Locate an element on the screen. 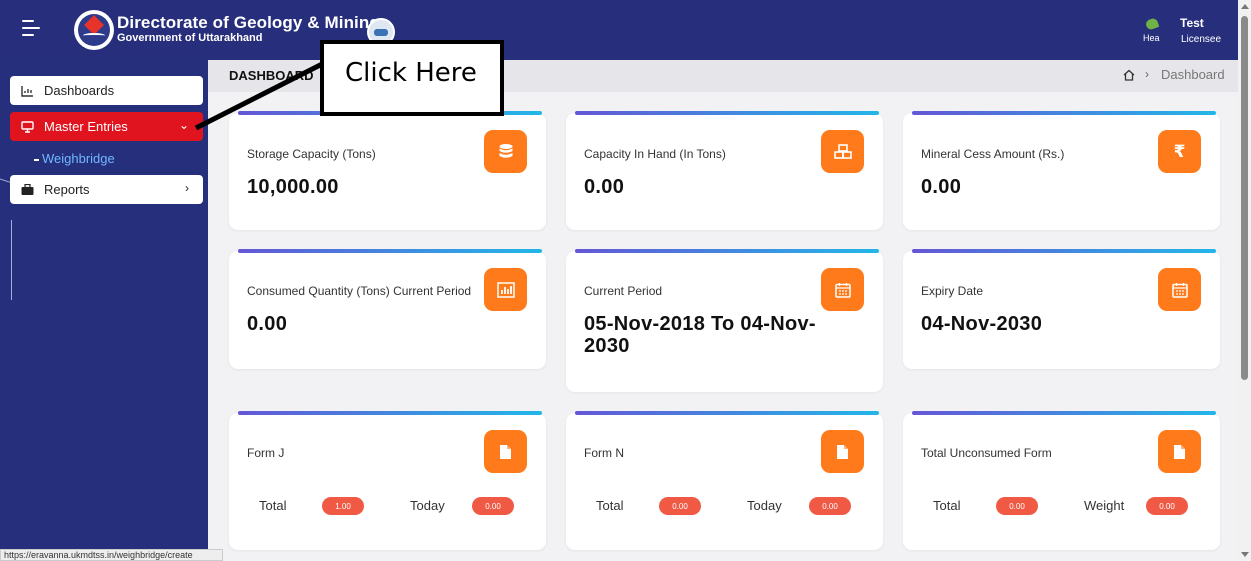  boxes-icon is located at coordinates (842, 151).